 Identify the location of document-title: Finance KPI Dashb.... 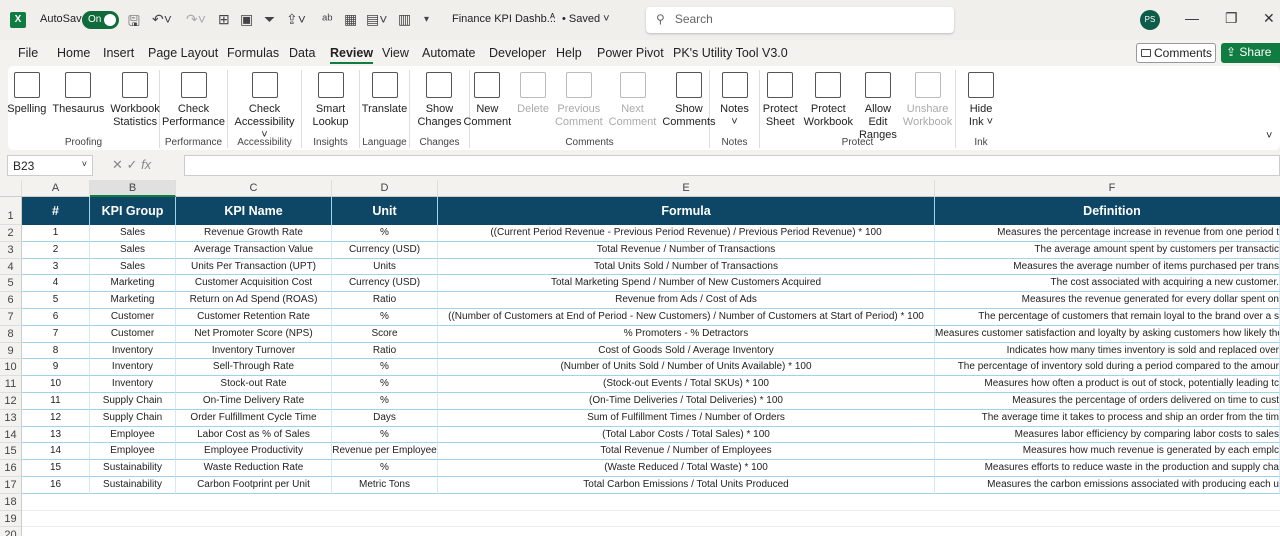
(504, 19).